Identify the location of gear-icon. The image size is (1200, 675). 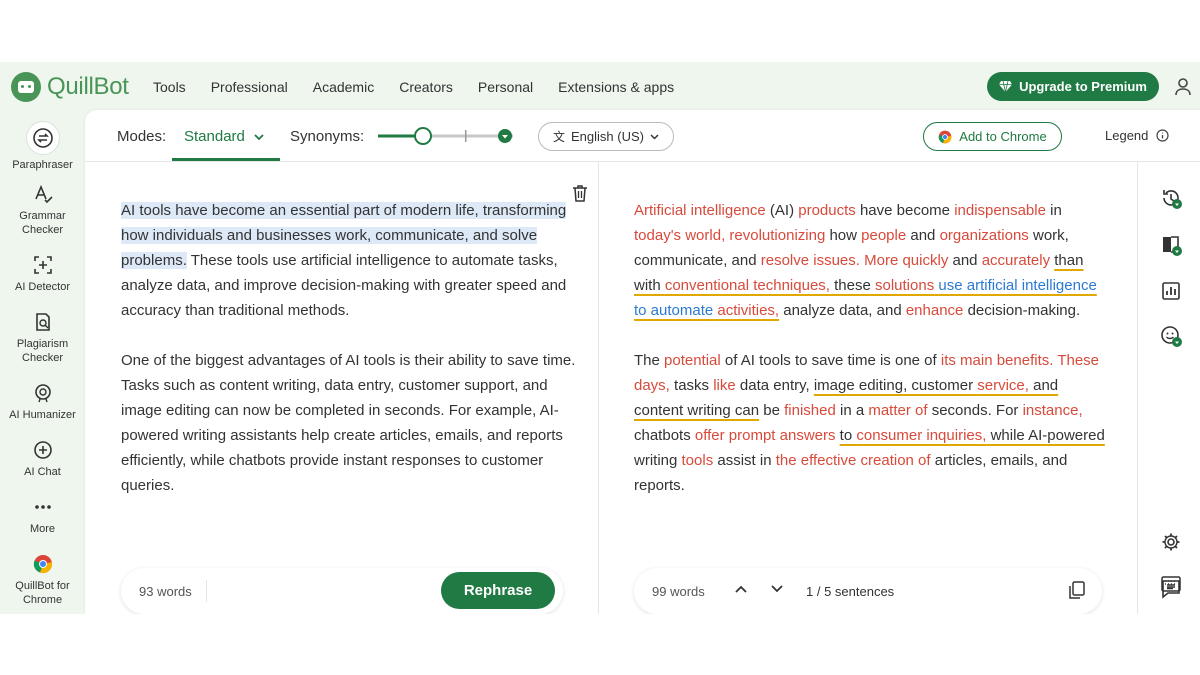
(1171, 542).